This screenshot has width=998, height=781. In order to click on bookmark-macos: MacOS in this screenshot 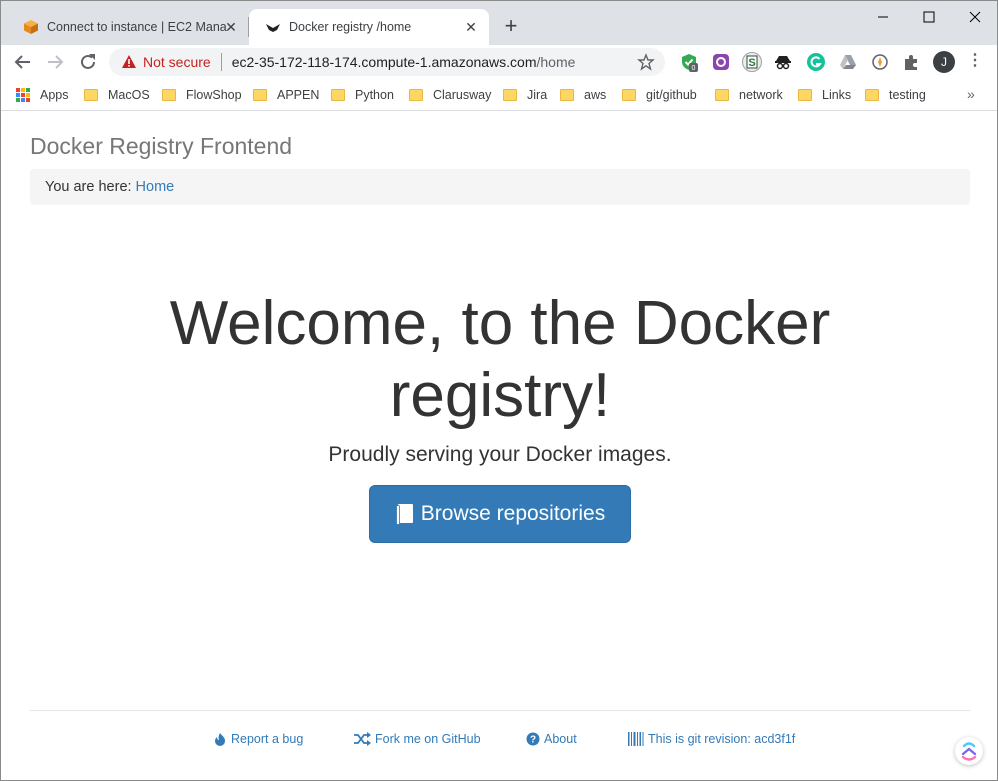, I will do `click(117, 95)`.